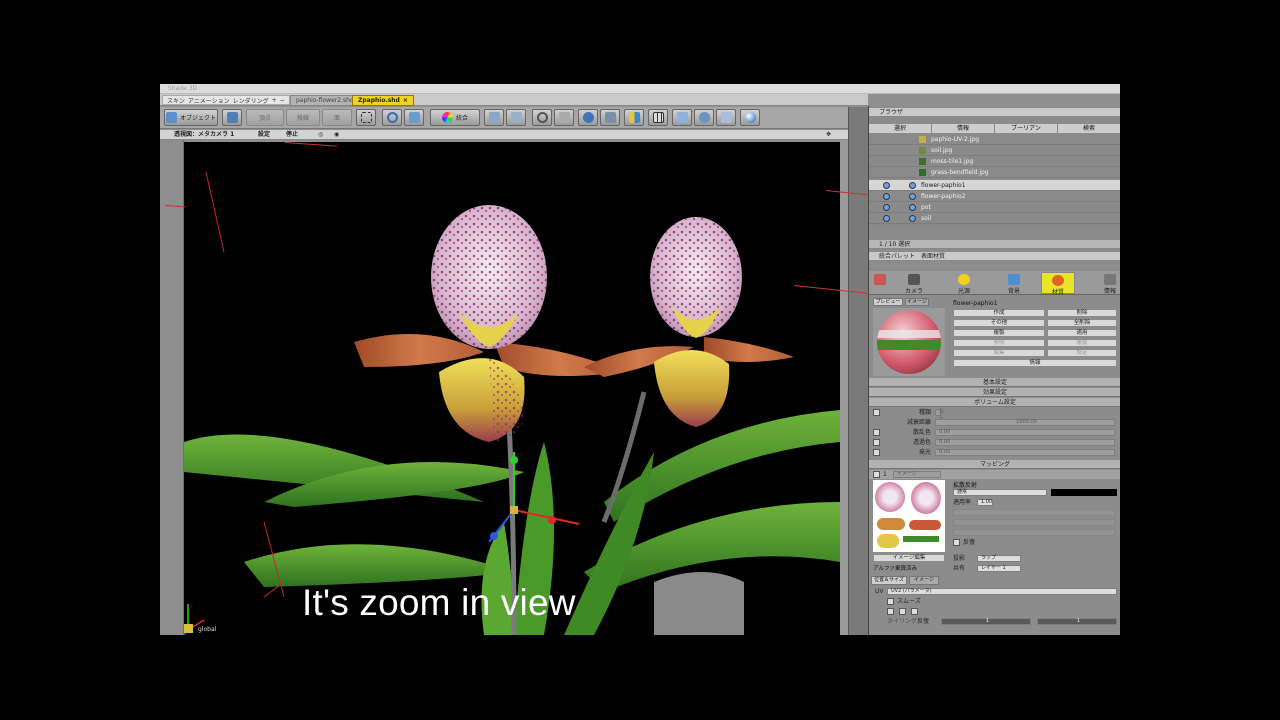 This screenshot has width=1280, height=720. What do you see at coordinates (726, 117) in the screenshot?
I see `screen-button` at bounding box center [726, 117].